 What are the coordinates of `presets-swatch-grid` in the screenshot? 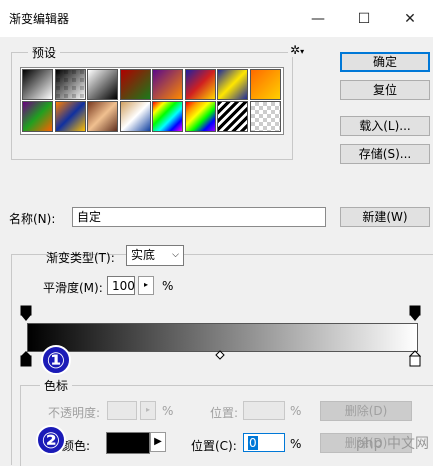 It's located at (152, 101).